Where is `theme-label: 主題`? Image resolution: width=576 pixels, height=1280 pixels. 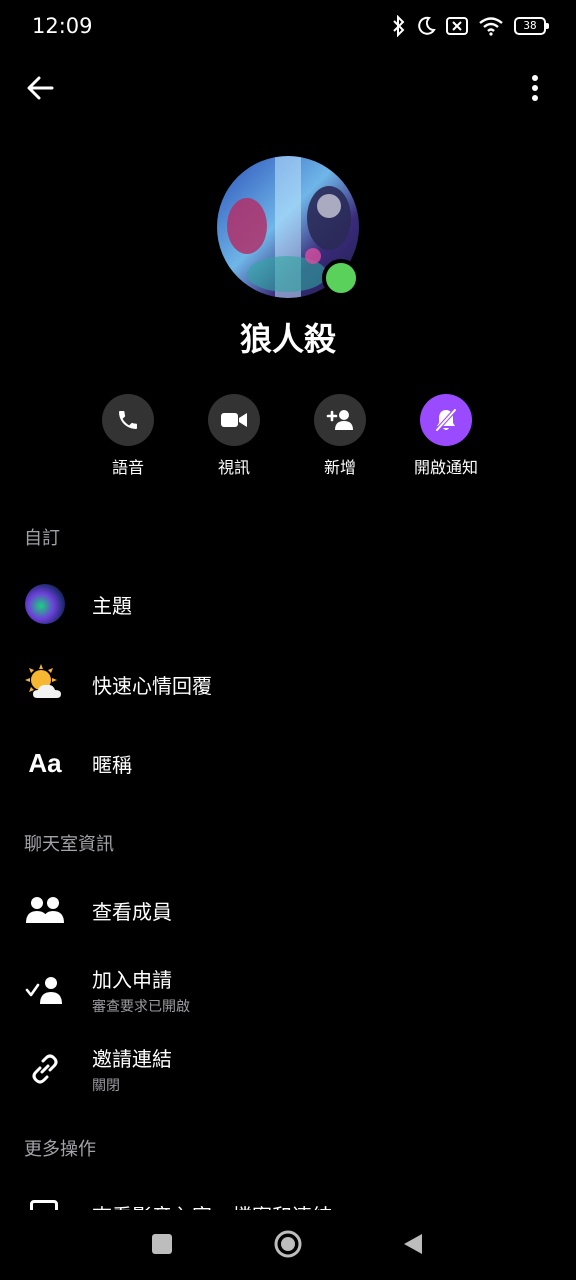
theme-label: 主題 is located at coordinates (112, 605).